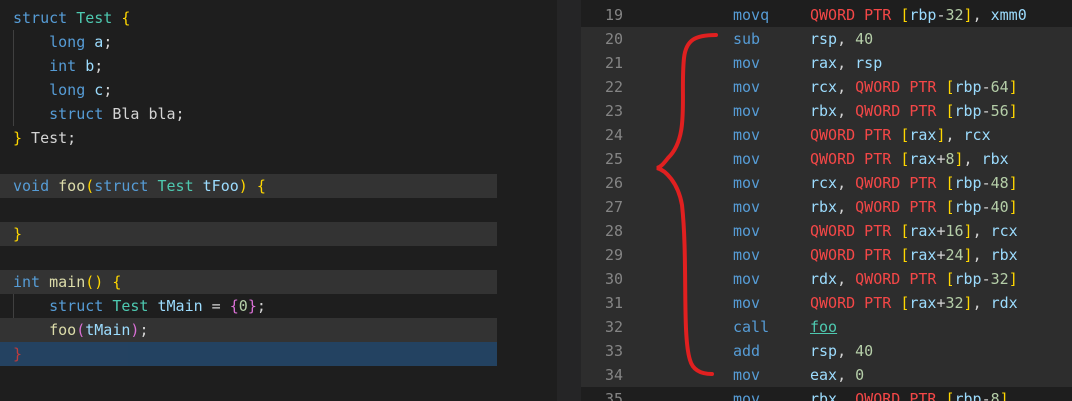 The height and width of the screenshot is (401, 1072). Describe the element at coordinates (17, 234) in the screenshot. I see `source-line-text: }` at that location.